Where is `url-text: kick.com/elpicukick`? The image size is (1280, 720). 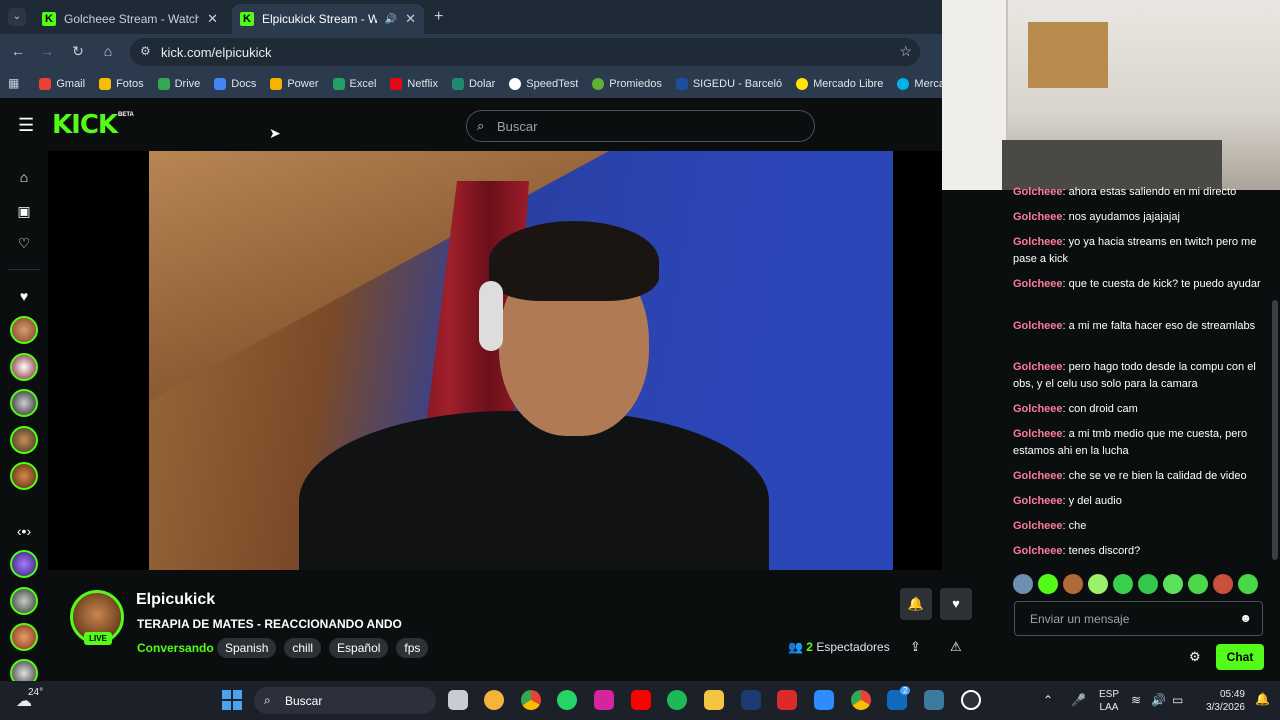 url-text: kick.com/elpicukick is located at coordinates (216, 52).